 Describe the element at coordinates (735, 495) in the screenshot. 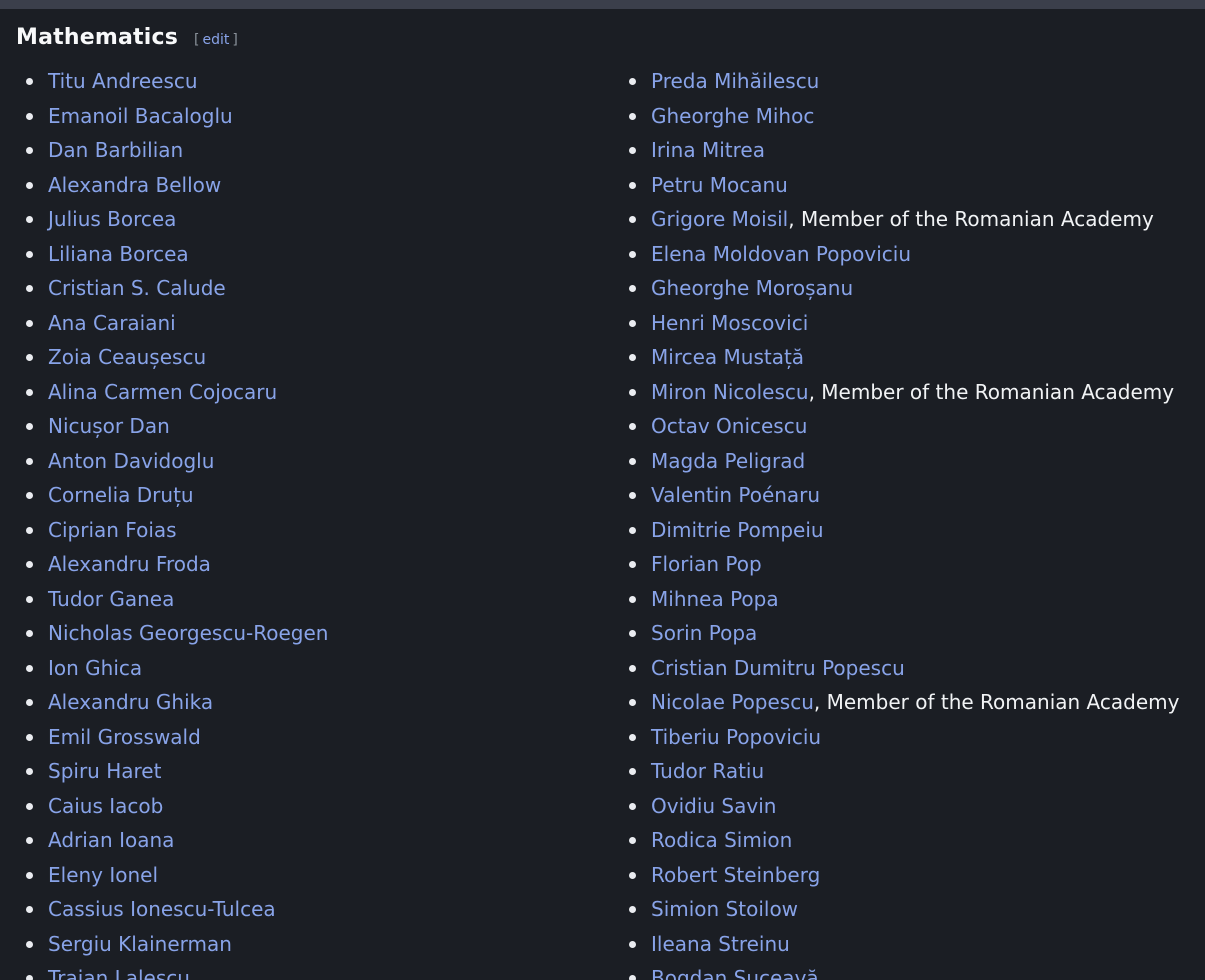

I see `person-link: Valentin Poénaru` at that location.